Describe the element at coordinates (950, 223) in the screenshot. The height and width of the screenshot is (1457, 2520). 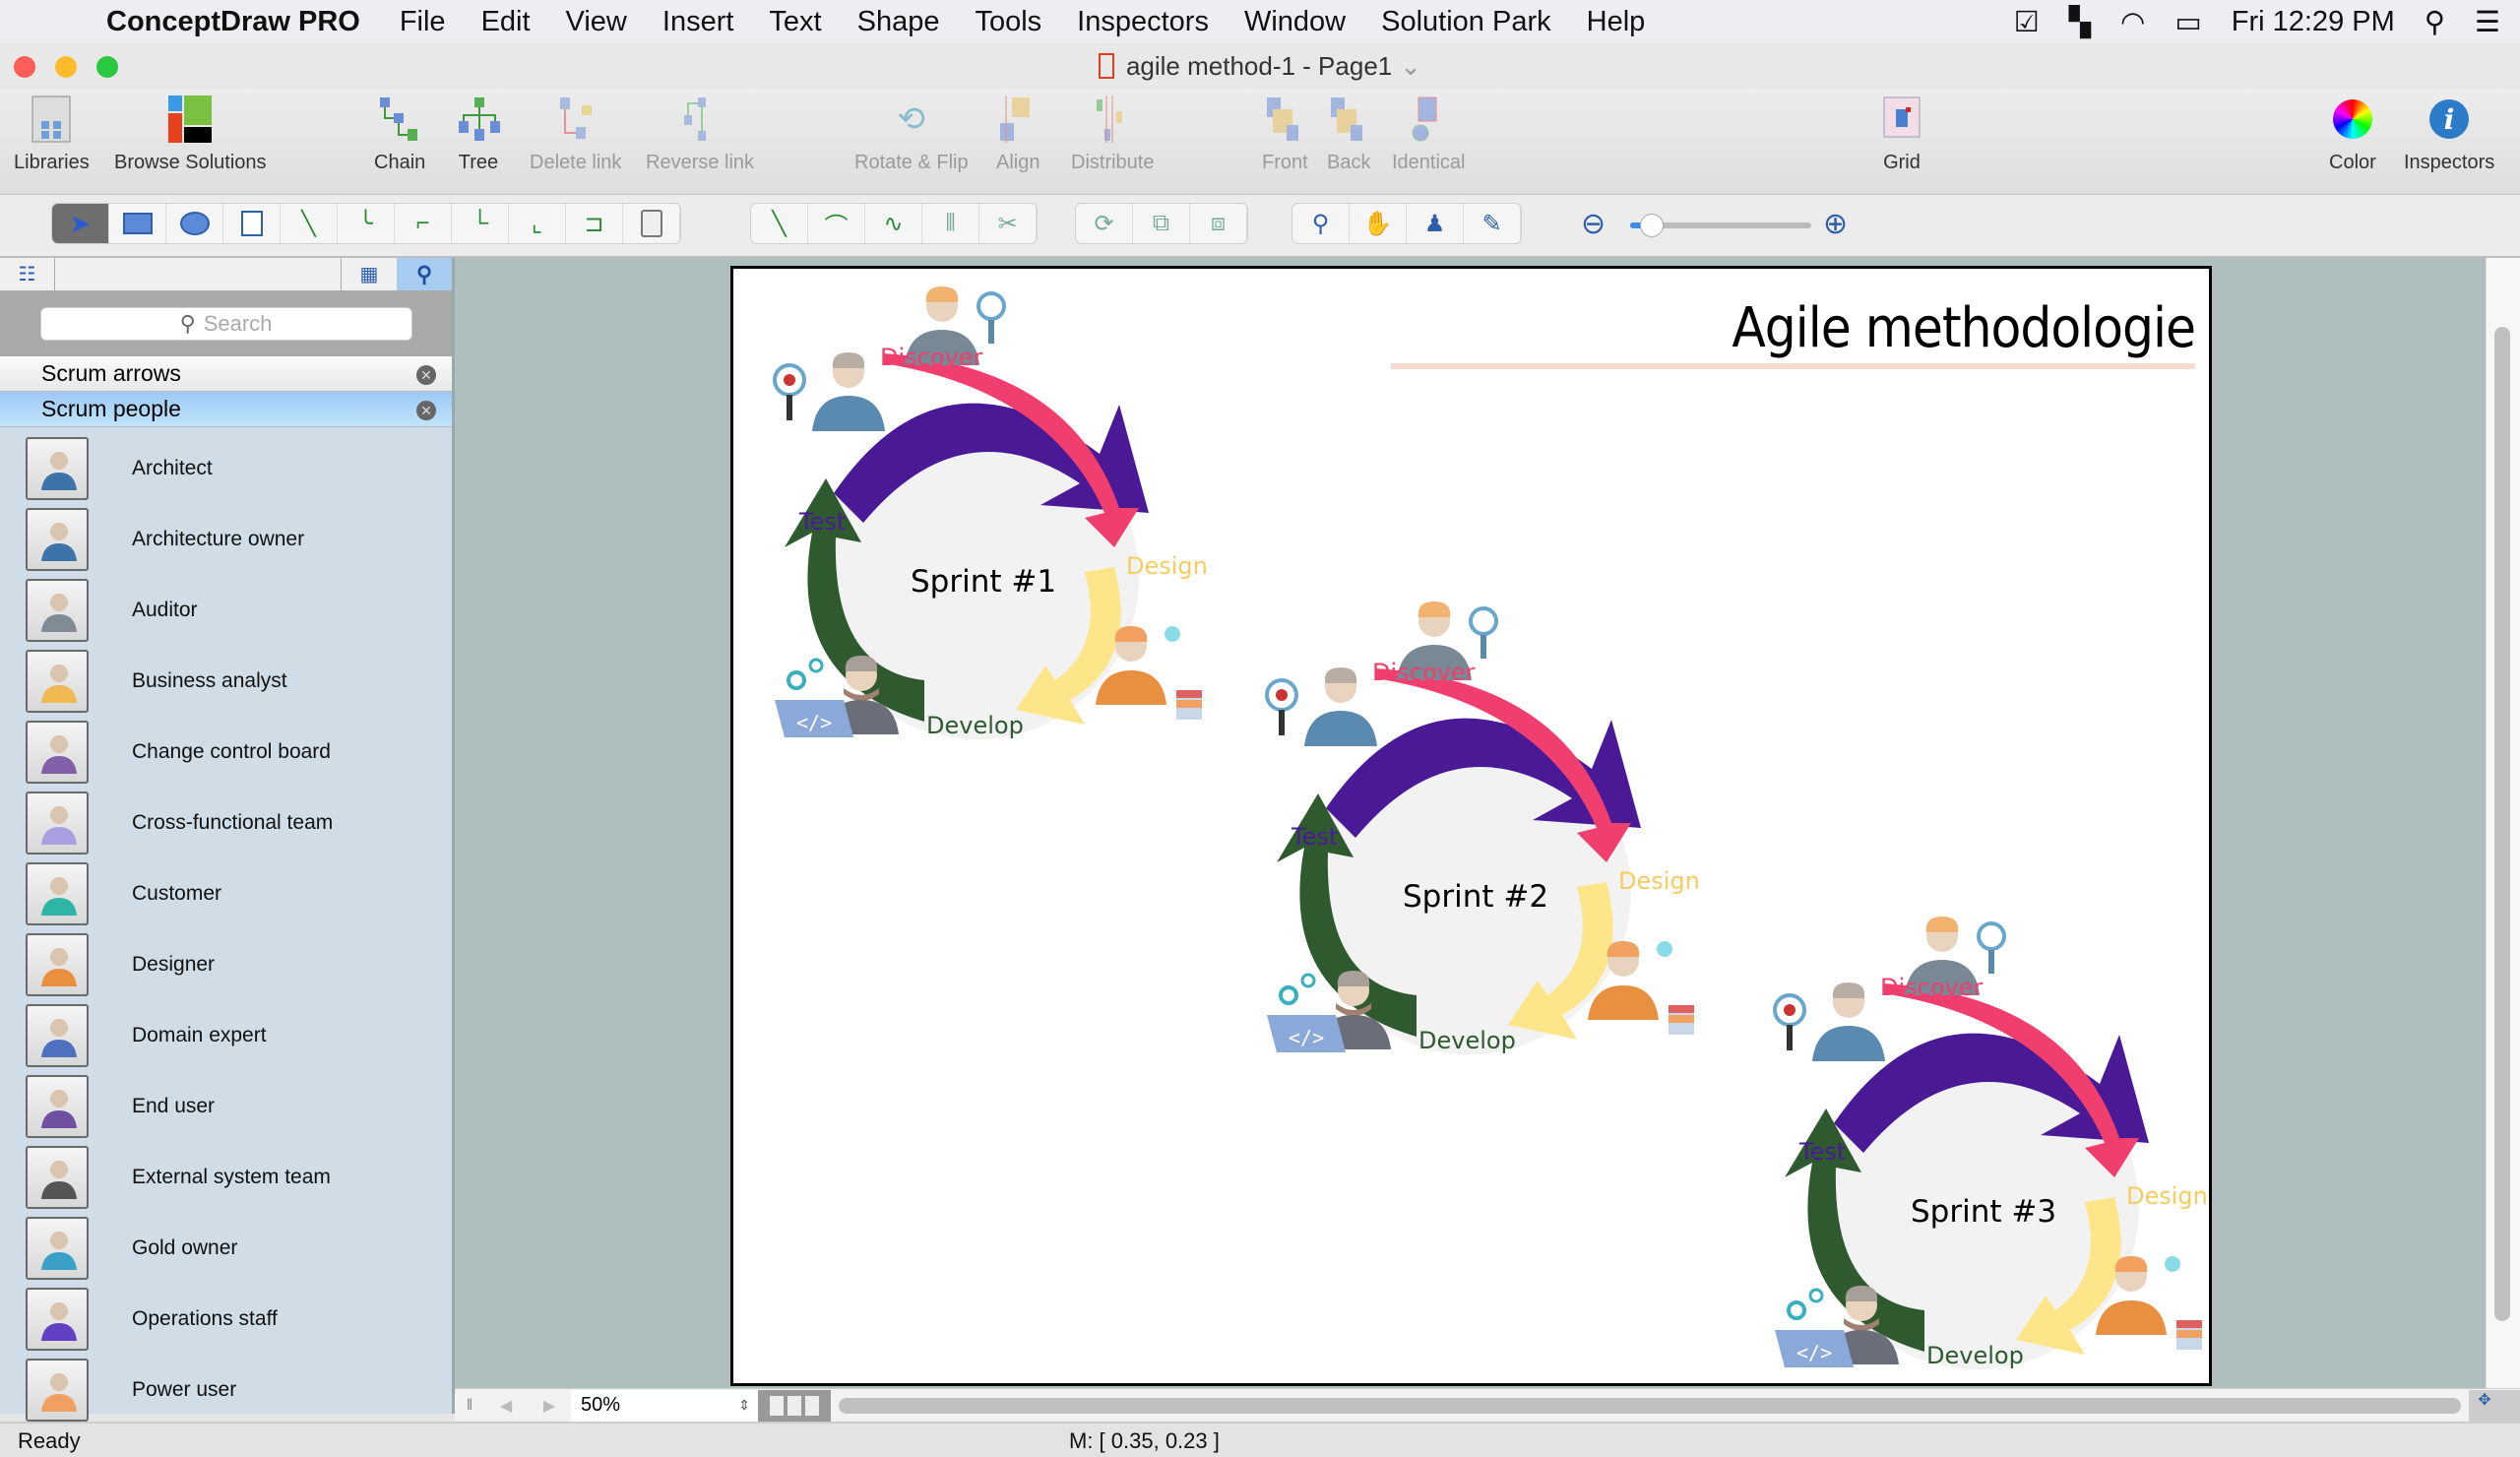
I see `split-tool-icon: ⫴` at that location.